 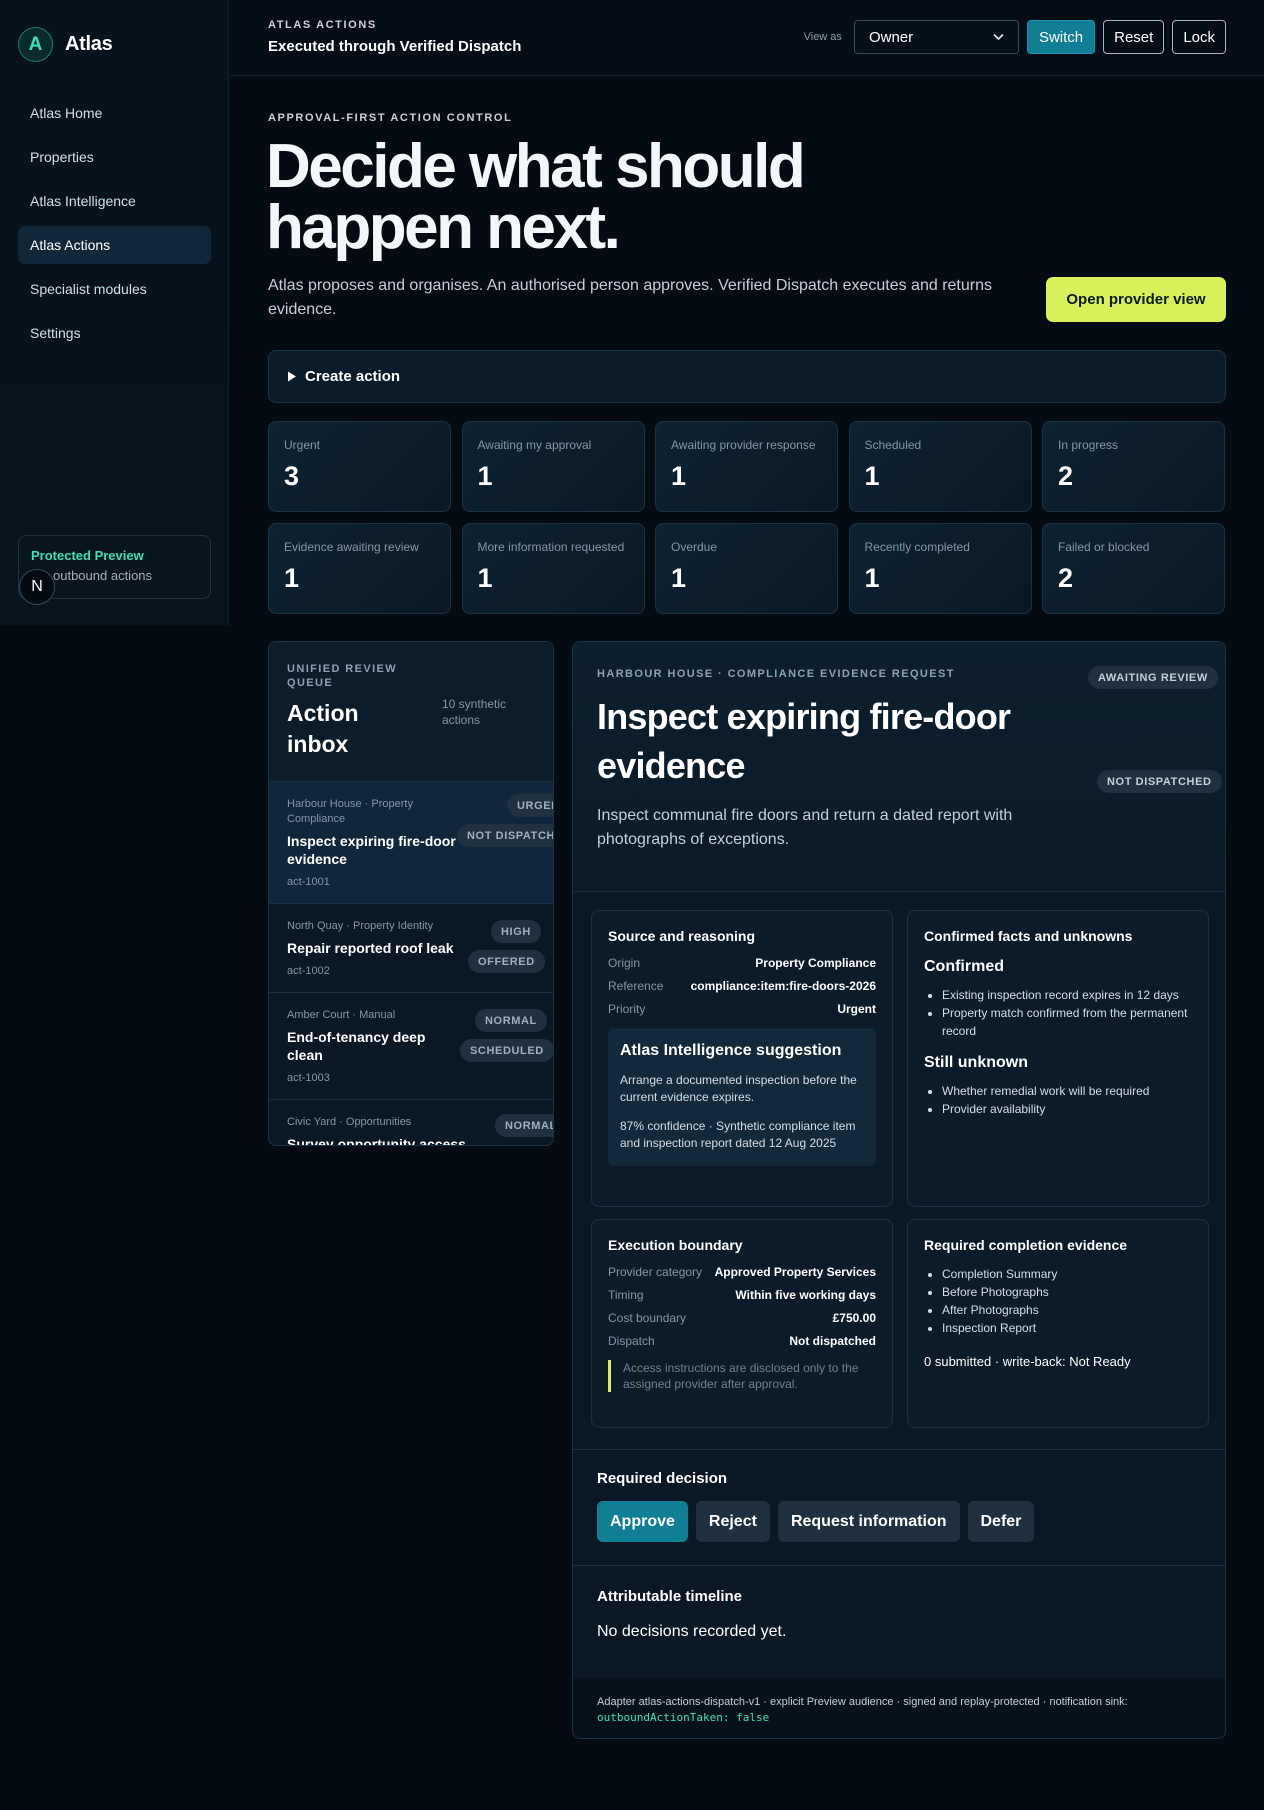 I want to click on status-badge: AWAITING REVIEW, so click(x=1153, y=677).